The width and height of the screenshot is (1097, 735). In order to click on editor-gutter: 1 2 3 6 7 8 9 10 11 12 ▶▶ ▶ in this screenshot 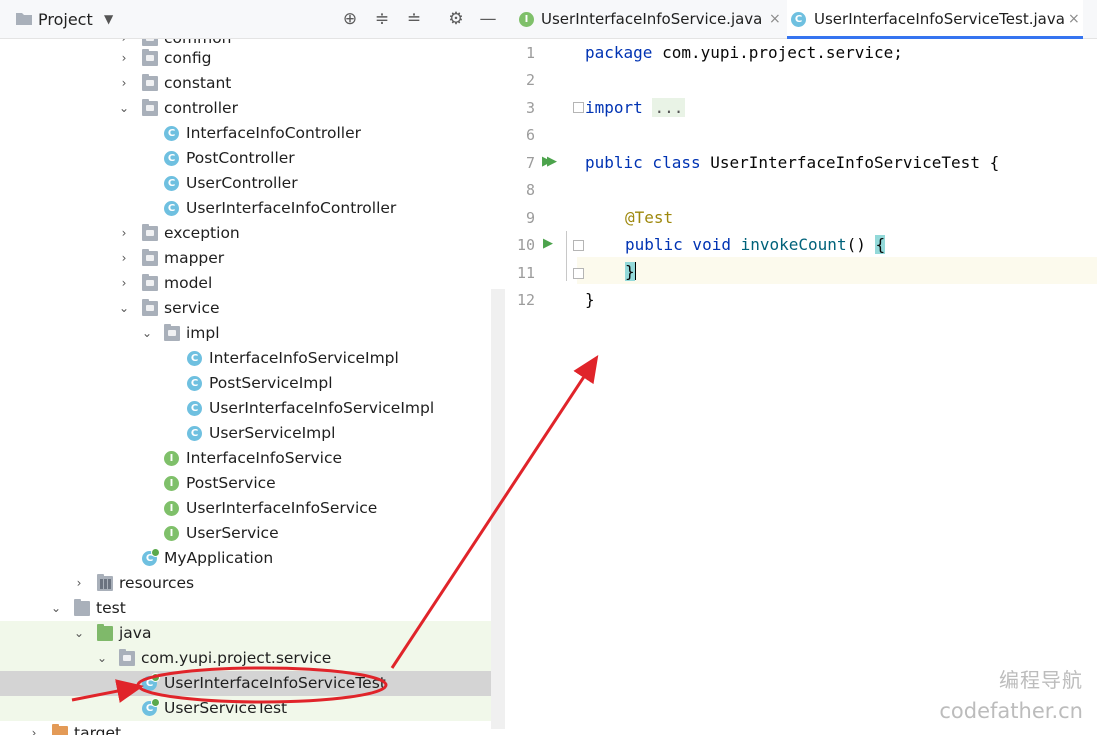, I will do `click(544, 387)`.